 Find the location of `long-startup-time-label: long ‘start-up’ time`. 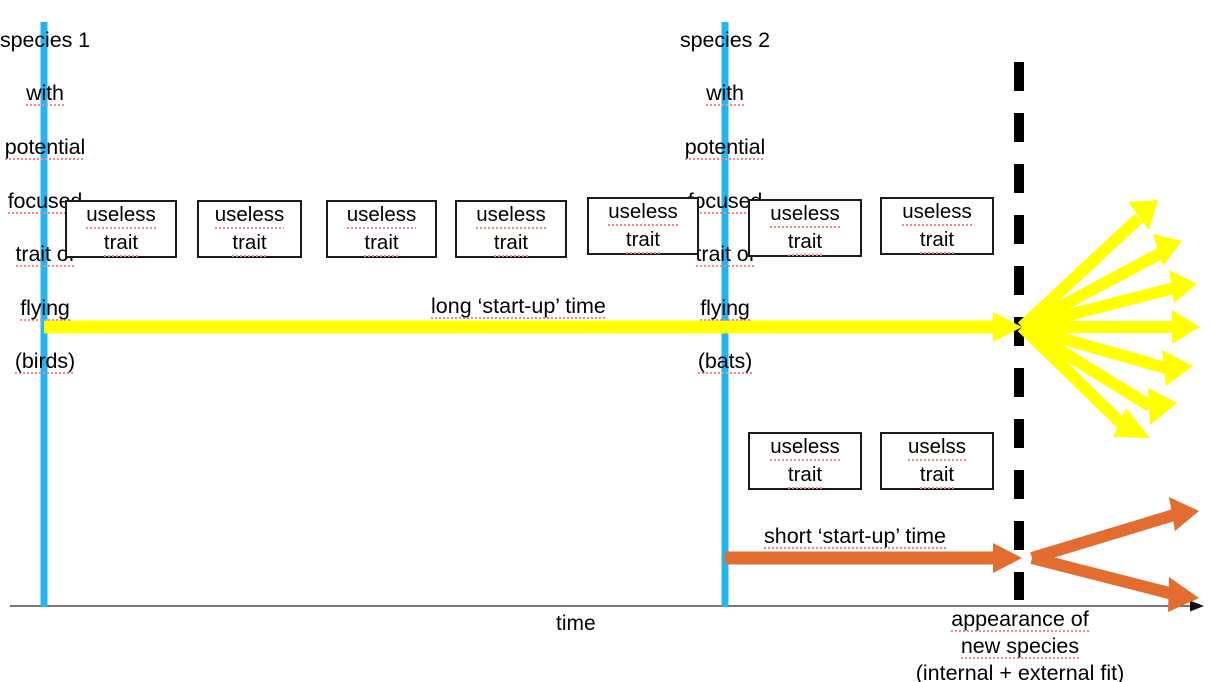

long-startup-time-label: long ‘start-up’ time is located at coordinates (518, 306).